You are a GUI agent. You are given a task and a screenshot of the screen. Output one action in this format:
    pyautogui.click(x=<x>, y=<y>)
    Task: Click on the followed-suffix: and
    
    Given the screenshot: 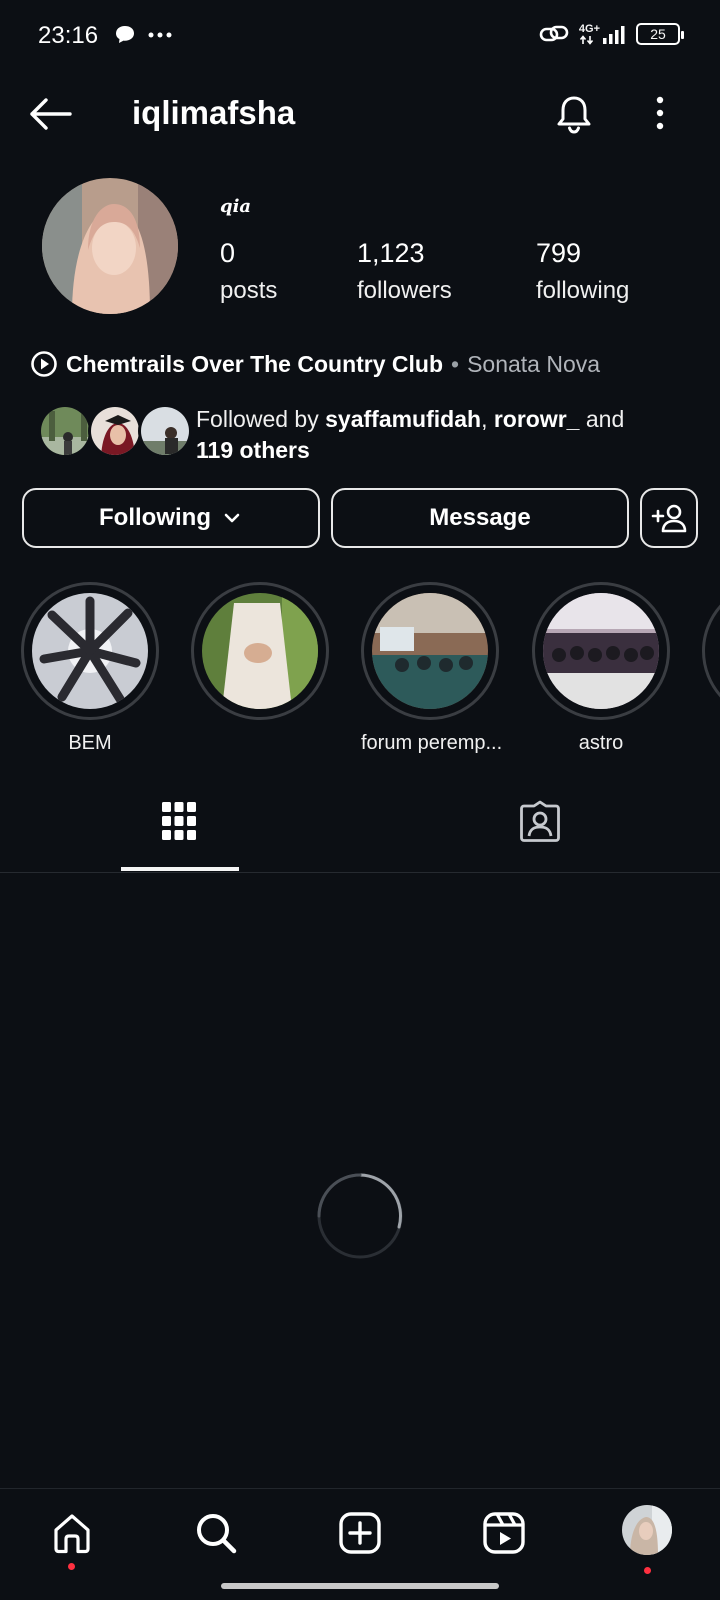 What is the action you would take?
    pyautogui.click(x=602, y=419)
    